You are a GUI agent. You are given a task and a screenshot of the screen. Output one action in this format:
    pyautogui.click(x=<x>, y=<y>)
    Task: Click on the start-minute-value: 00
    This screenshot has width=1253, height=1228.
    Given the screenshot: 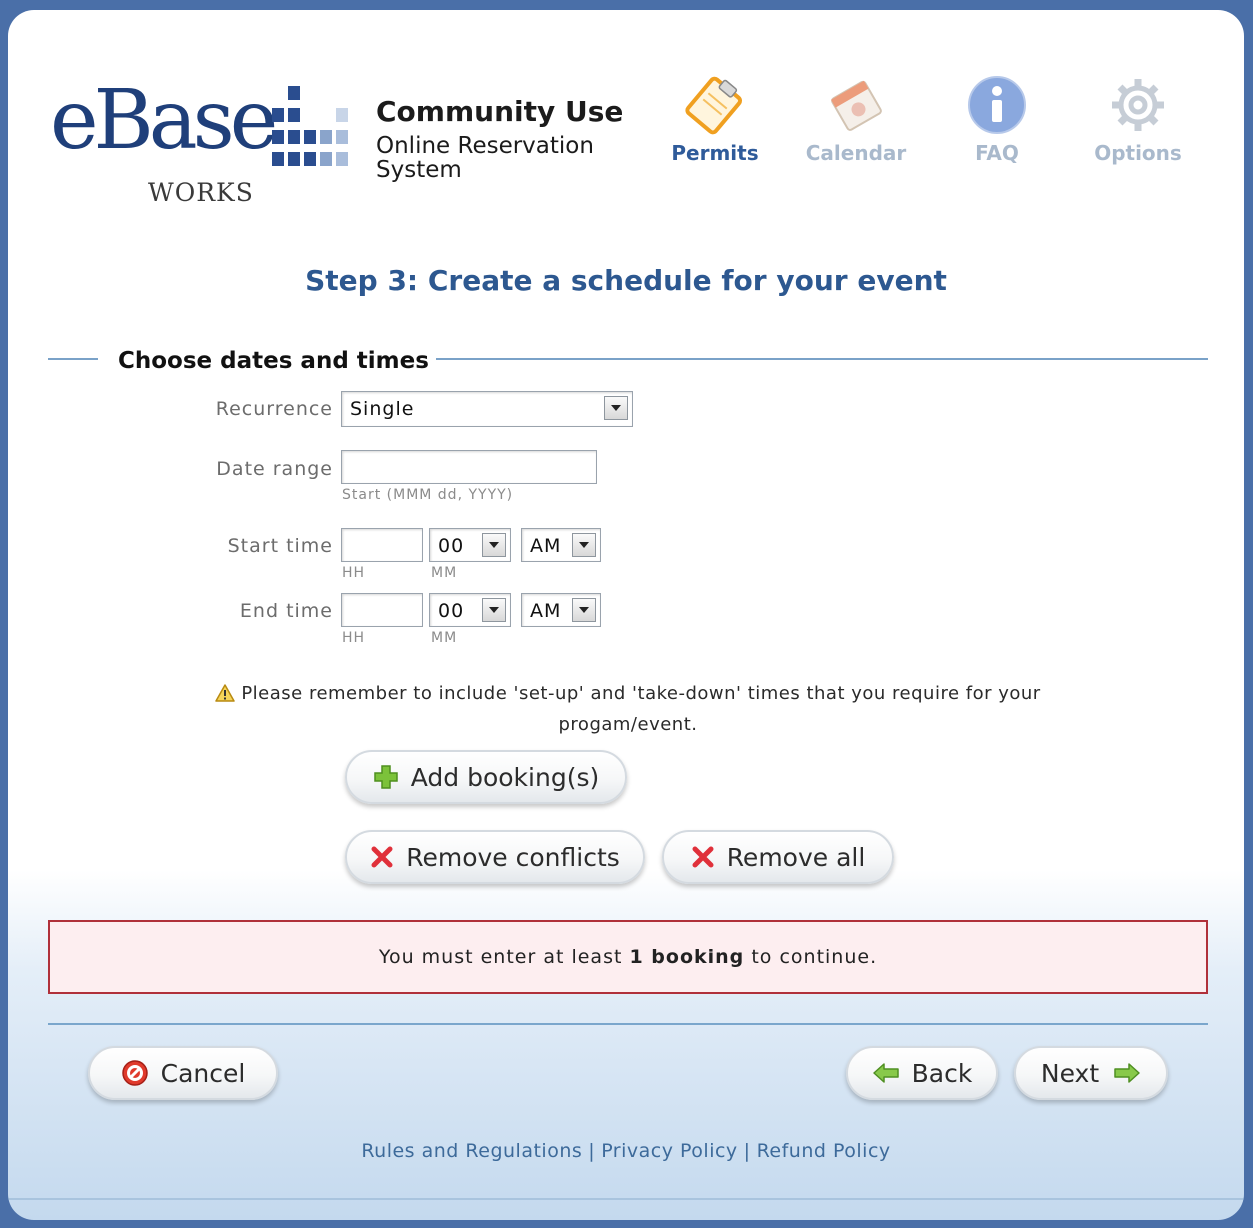 What is the action you would take?
    pyautogui.click(x=451, y=546)
    